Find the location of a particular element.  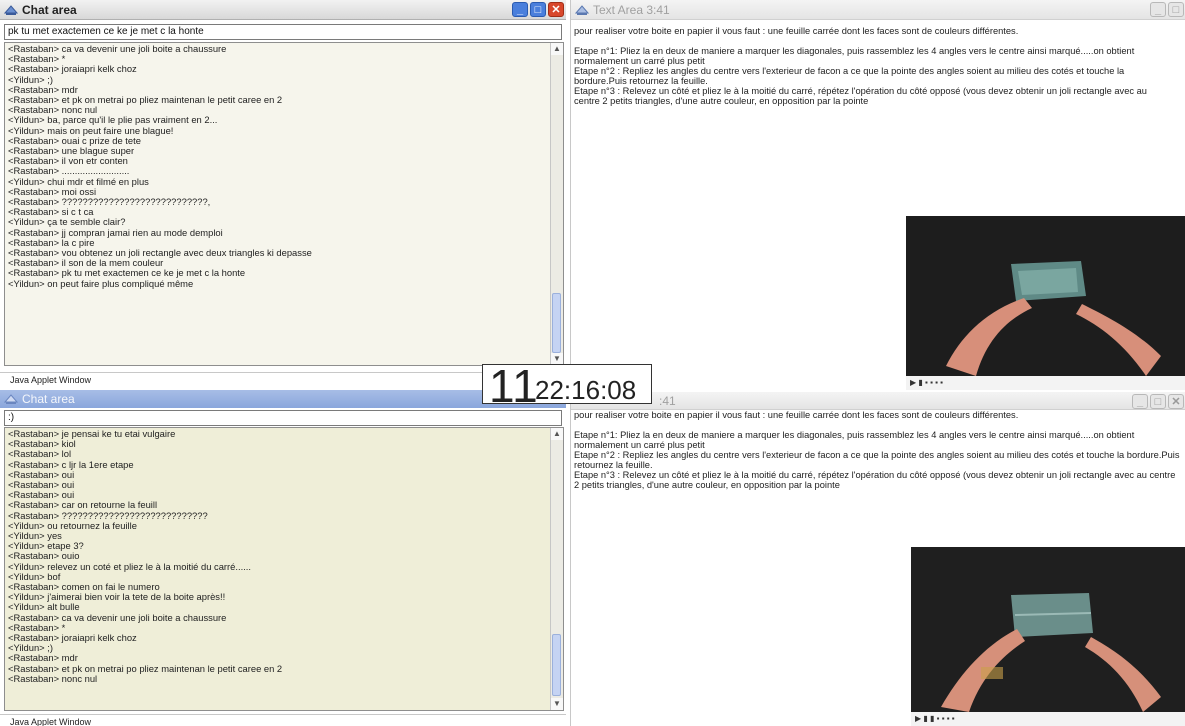

chat-message: <Yildun> ou retournez la feuille is located at coordinates (72, 525).